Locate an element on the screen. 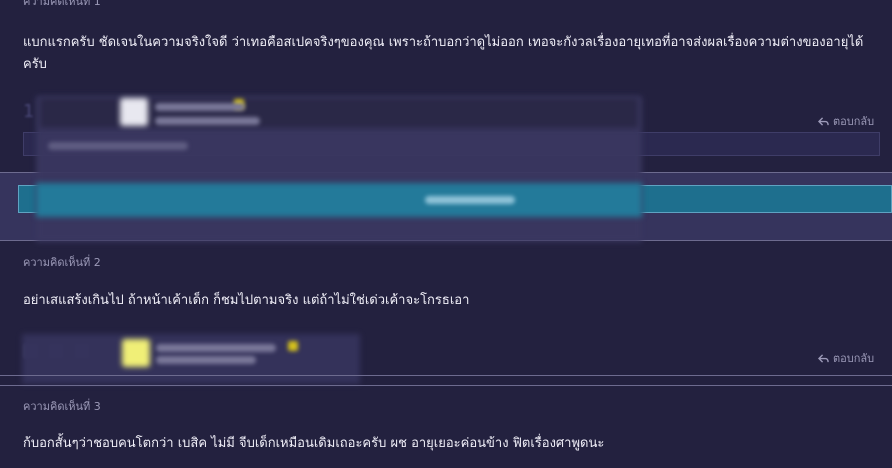 The height and width of the screenshot is (468, 892). popup-button-label is located at coordinates (470, 200).